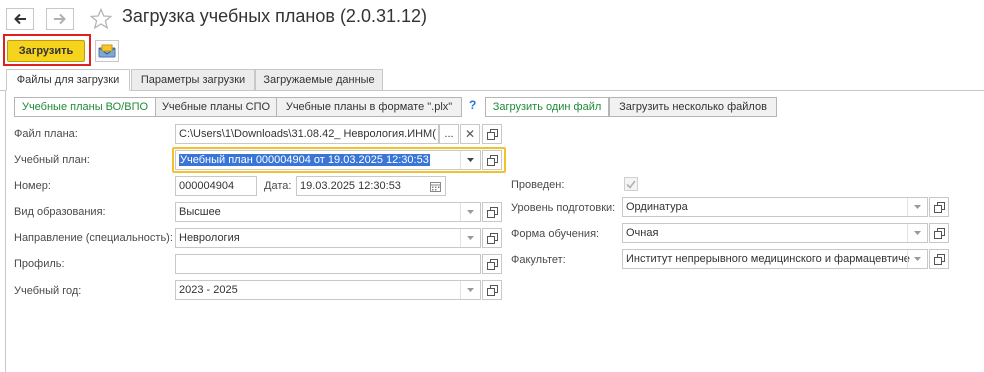  What do you see at coordinates (274, 16) in the screenshot?
I see `page-title: Загрузка учебных планов (2.0.31.12)` at bounding box center [274, 16].